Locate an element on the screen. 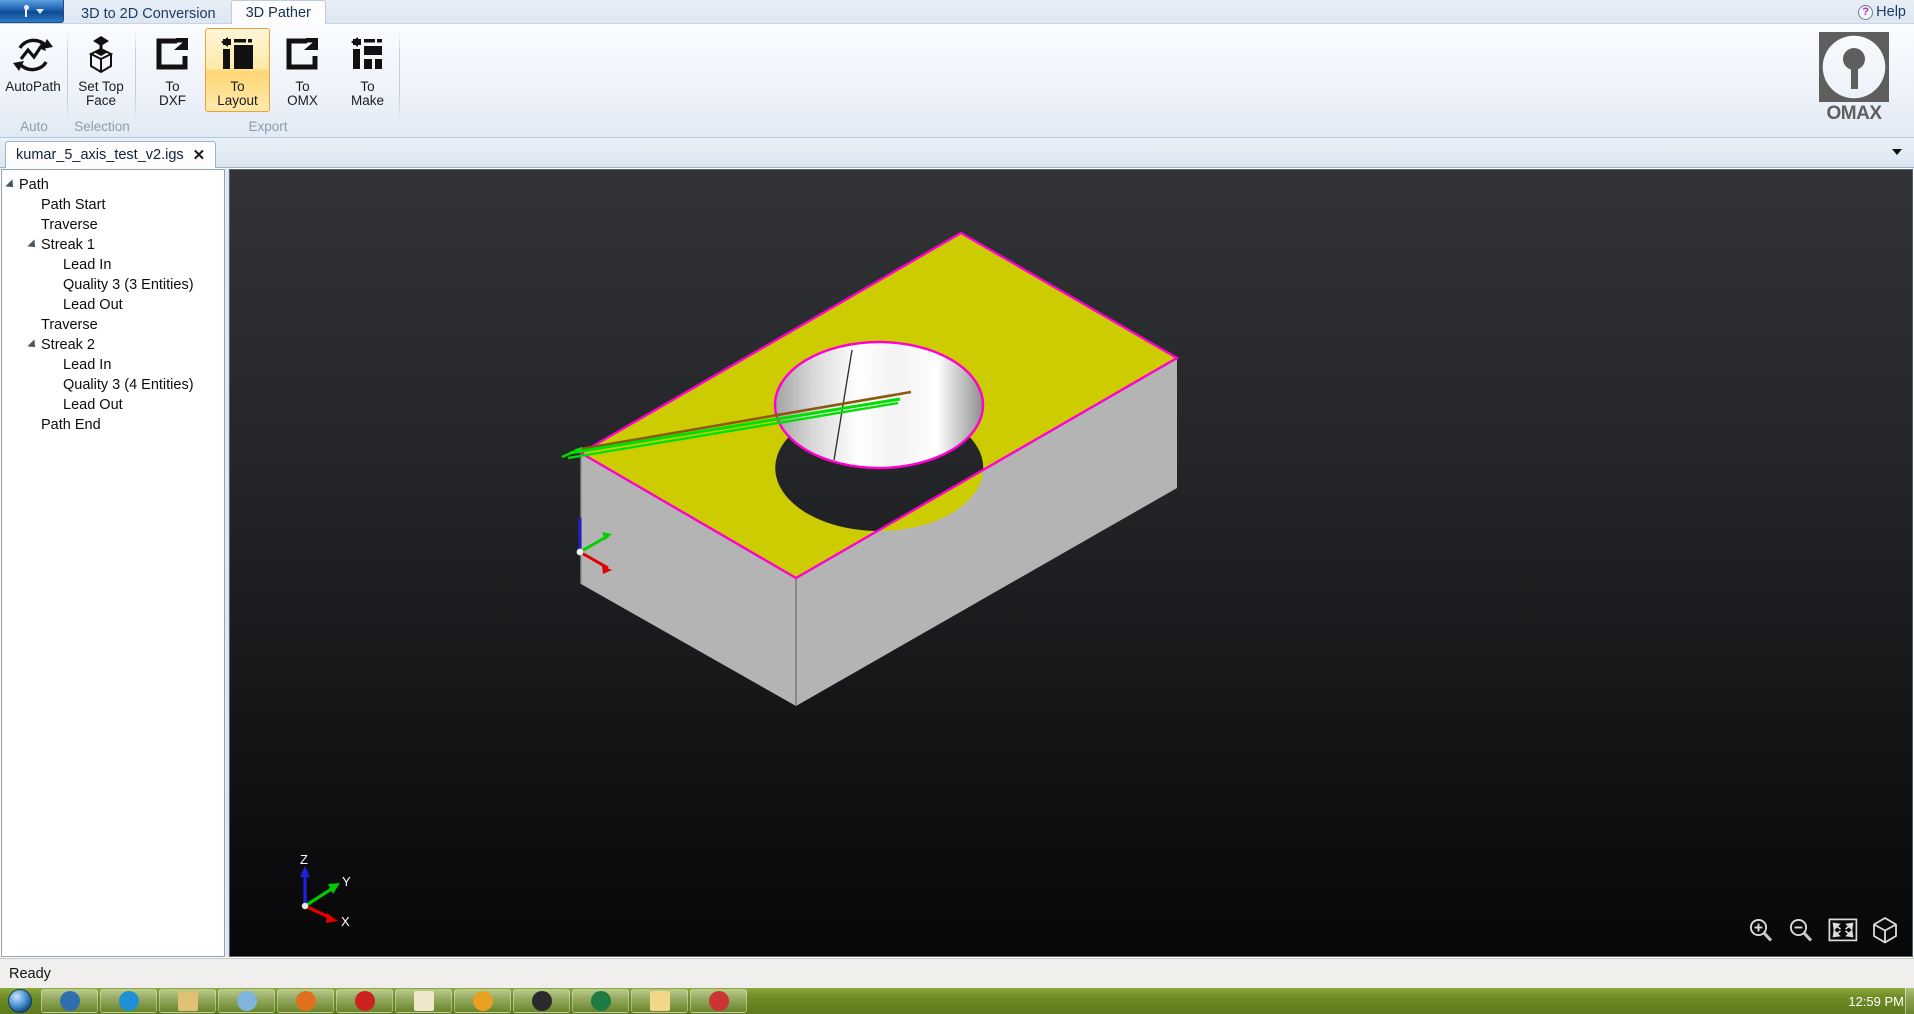 This screenshot has width=1914, height=1014. viewport-tools is located at coordinates (1823, 930).